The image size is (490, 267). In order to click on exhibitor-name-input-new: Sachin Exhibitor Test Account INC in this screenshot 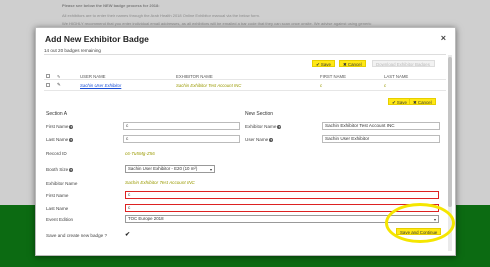, I will do `click(381, 126)`.